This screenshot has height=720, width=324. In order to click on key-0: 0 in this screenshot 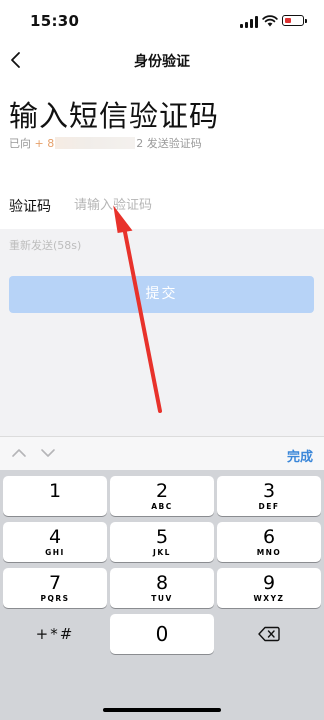, I will do `click(162, 634)`.